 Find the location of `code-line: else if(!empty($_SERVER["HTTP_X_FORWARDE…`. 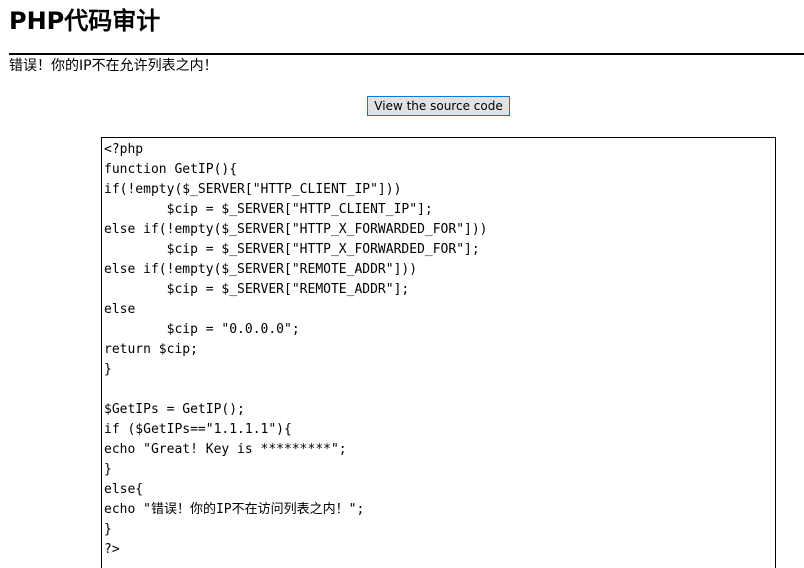

code-line: else if(!empty($_SERVER["HTTP_X_FORWARDE… is located at coordinates (296, 229).